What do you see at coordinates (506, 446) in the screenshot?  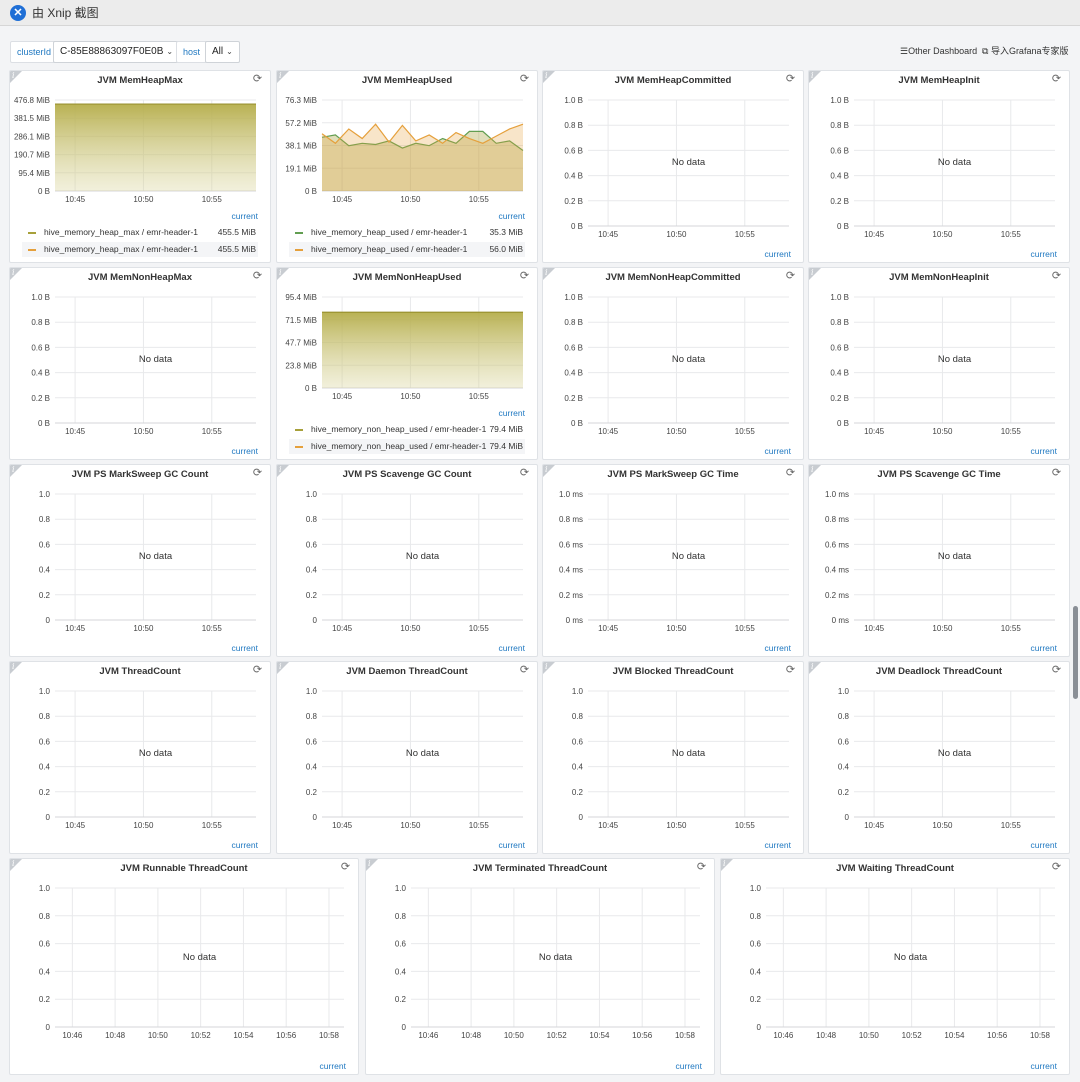 I see `legend-current-value: 79.4 MiB` at bounding box center [506, 446].